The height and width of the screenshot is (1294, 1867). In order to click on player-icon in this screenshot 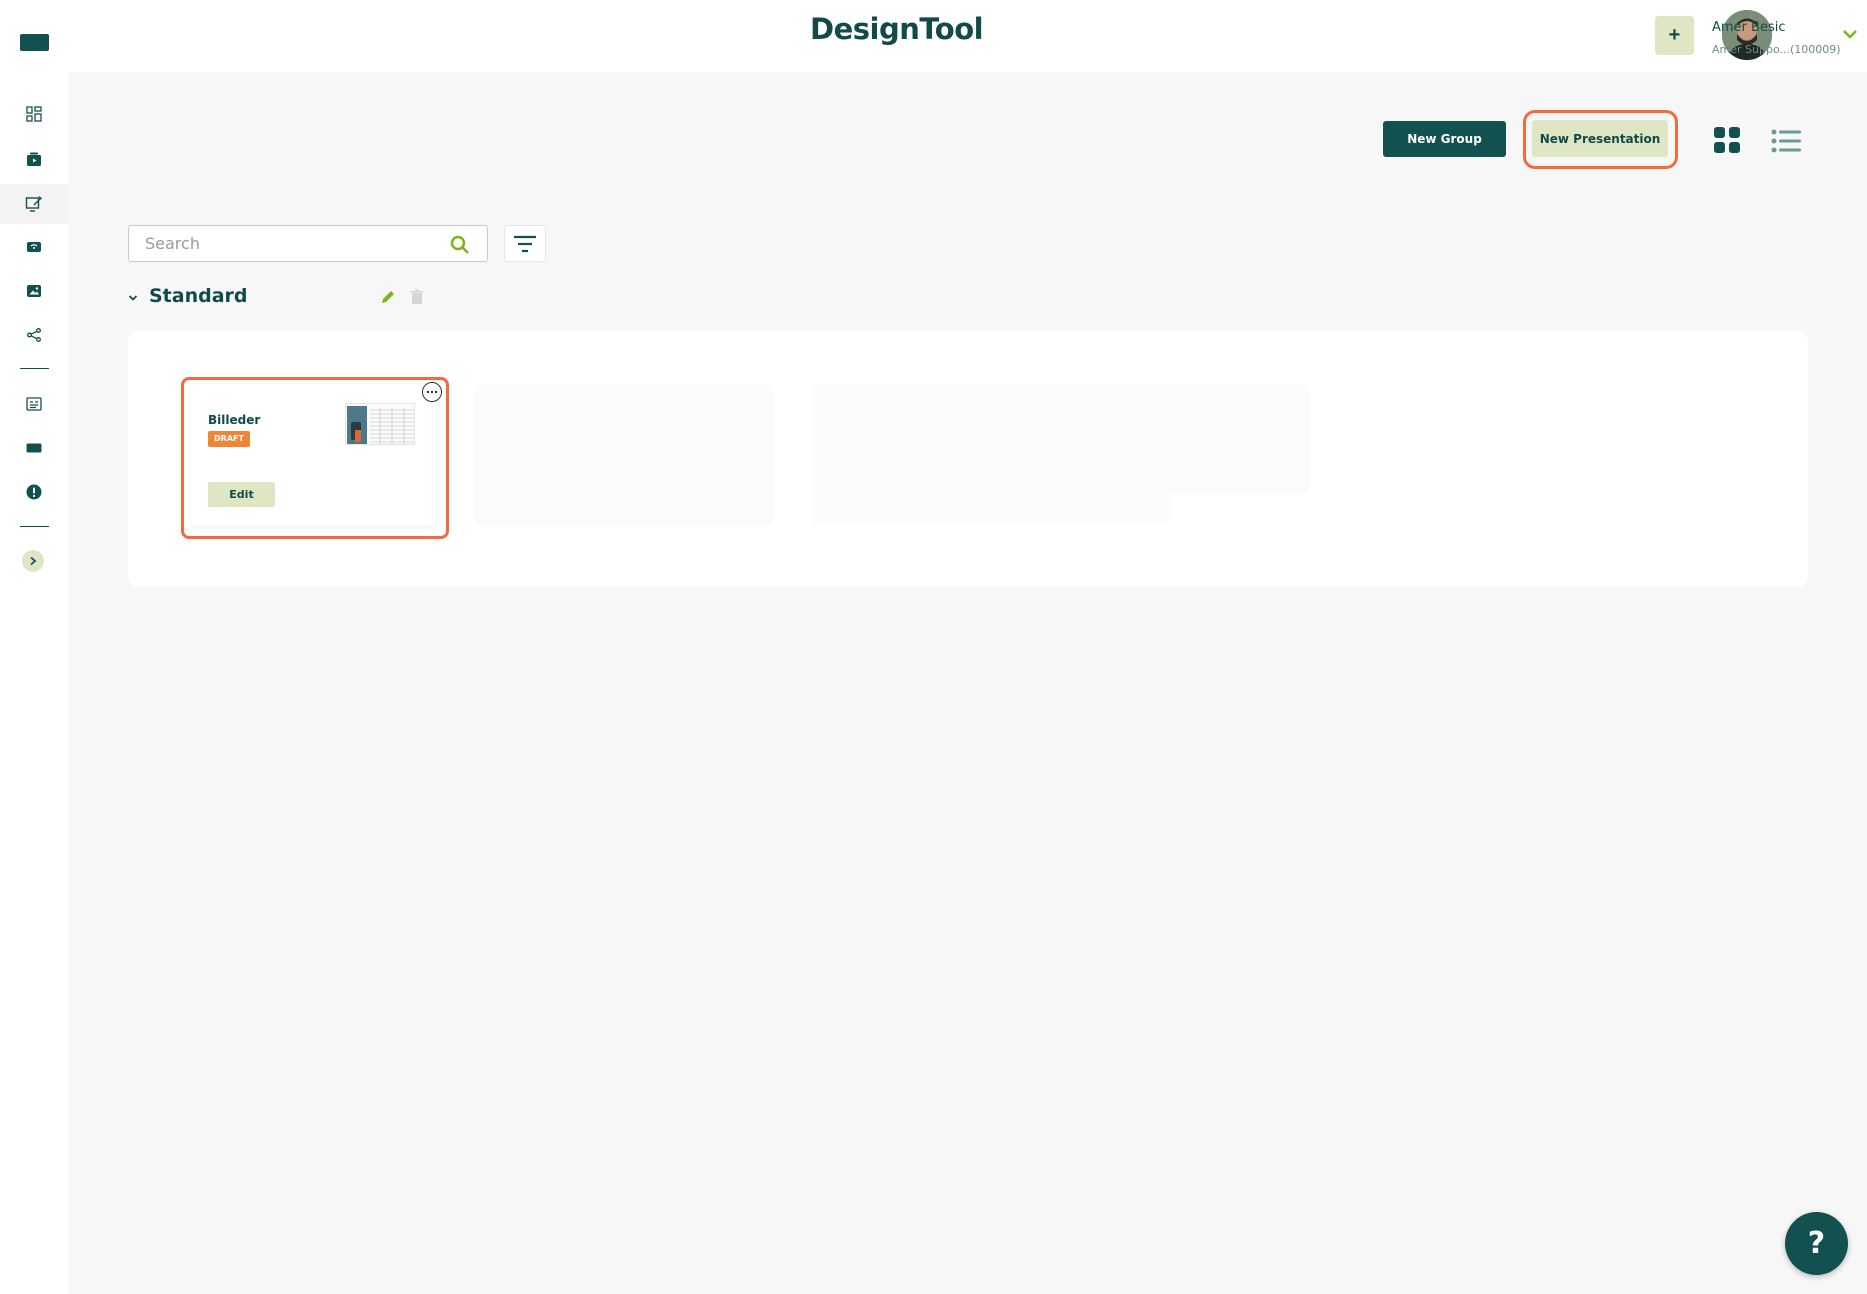, I will do `click(34, 247)`.